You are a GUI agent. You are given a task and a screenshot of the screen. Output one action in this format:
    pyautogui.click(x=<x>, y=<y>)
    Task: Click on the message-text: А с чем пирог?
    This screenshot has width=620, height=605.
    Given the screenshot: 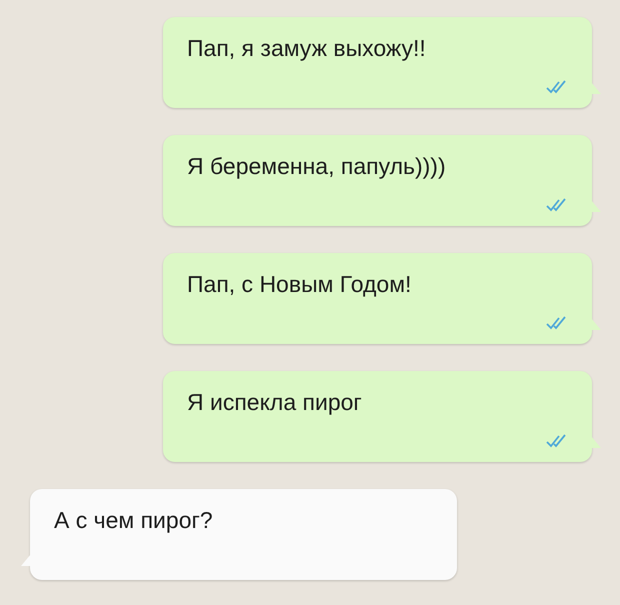 What is the action you would take?
    pyautogui.click(x=133, y=520)
    